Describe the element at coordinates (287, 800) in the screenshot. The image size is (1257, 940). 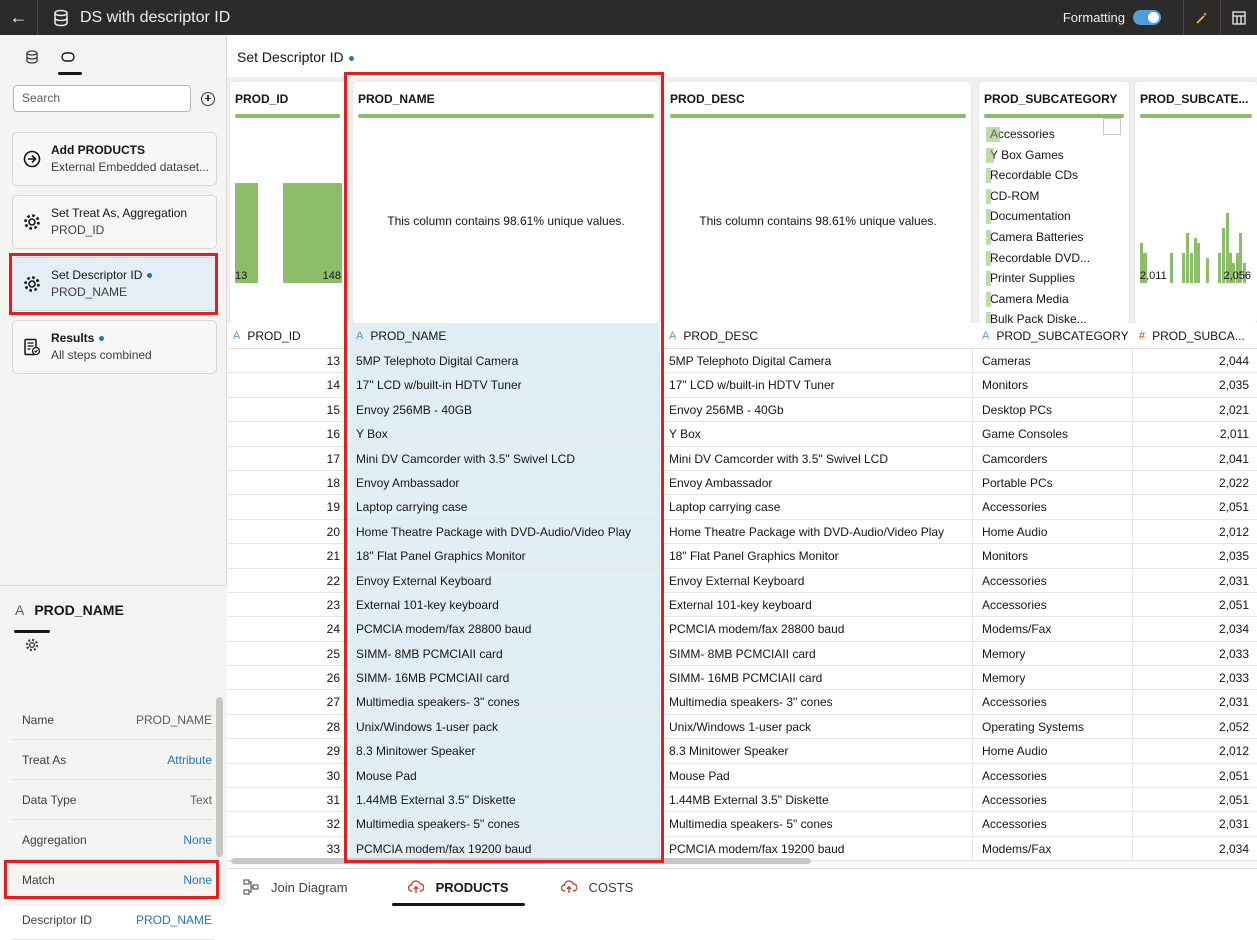
I see `cell-prod-id: 31` at that location.